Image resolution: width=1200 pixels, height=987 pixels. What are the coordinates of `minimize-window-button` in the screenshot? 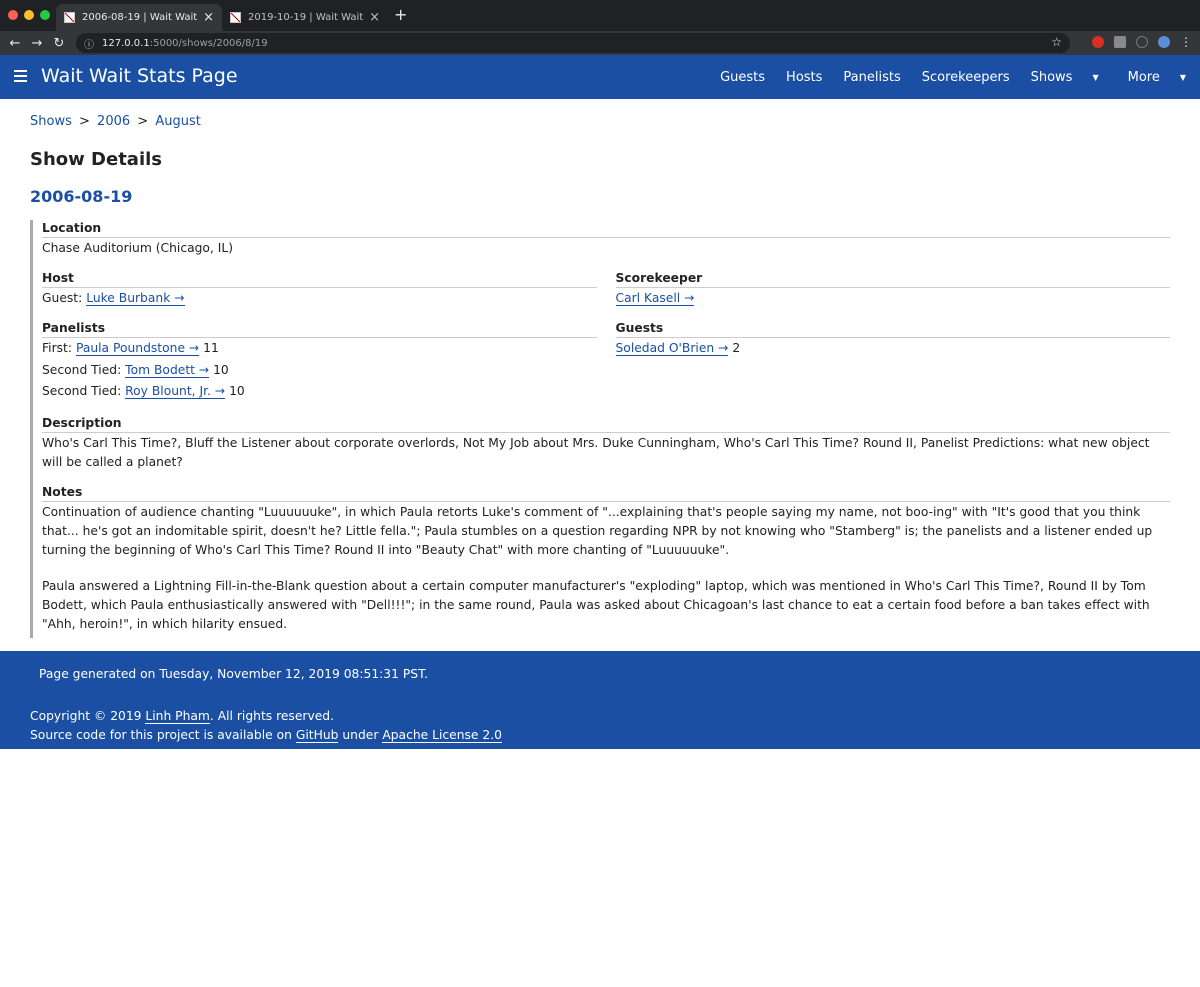 It's located at (29, 15).